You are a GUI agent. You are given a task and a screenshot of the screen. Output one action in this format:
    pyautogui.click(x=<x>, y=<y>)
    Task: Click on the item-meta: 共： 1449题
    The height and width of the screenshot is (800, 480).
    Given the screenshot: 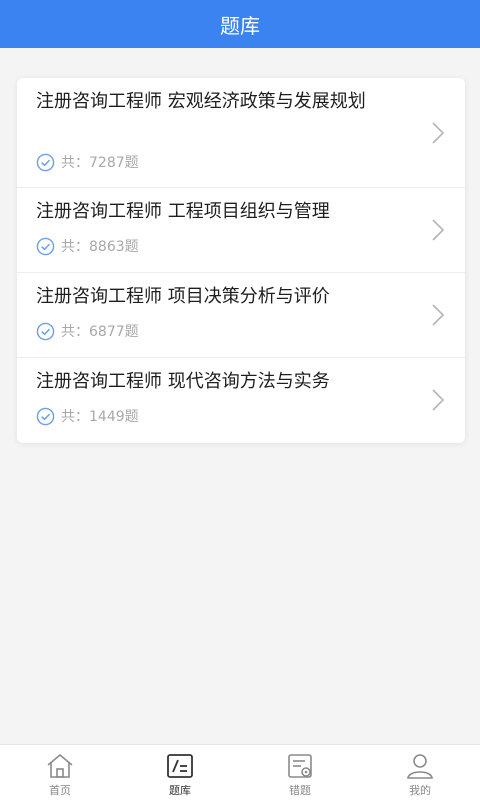 What is the action you would take?
    pyautogui.click(x=87, y=416)
    